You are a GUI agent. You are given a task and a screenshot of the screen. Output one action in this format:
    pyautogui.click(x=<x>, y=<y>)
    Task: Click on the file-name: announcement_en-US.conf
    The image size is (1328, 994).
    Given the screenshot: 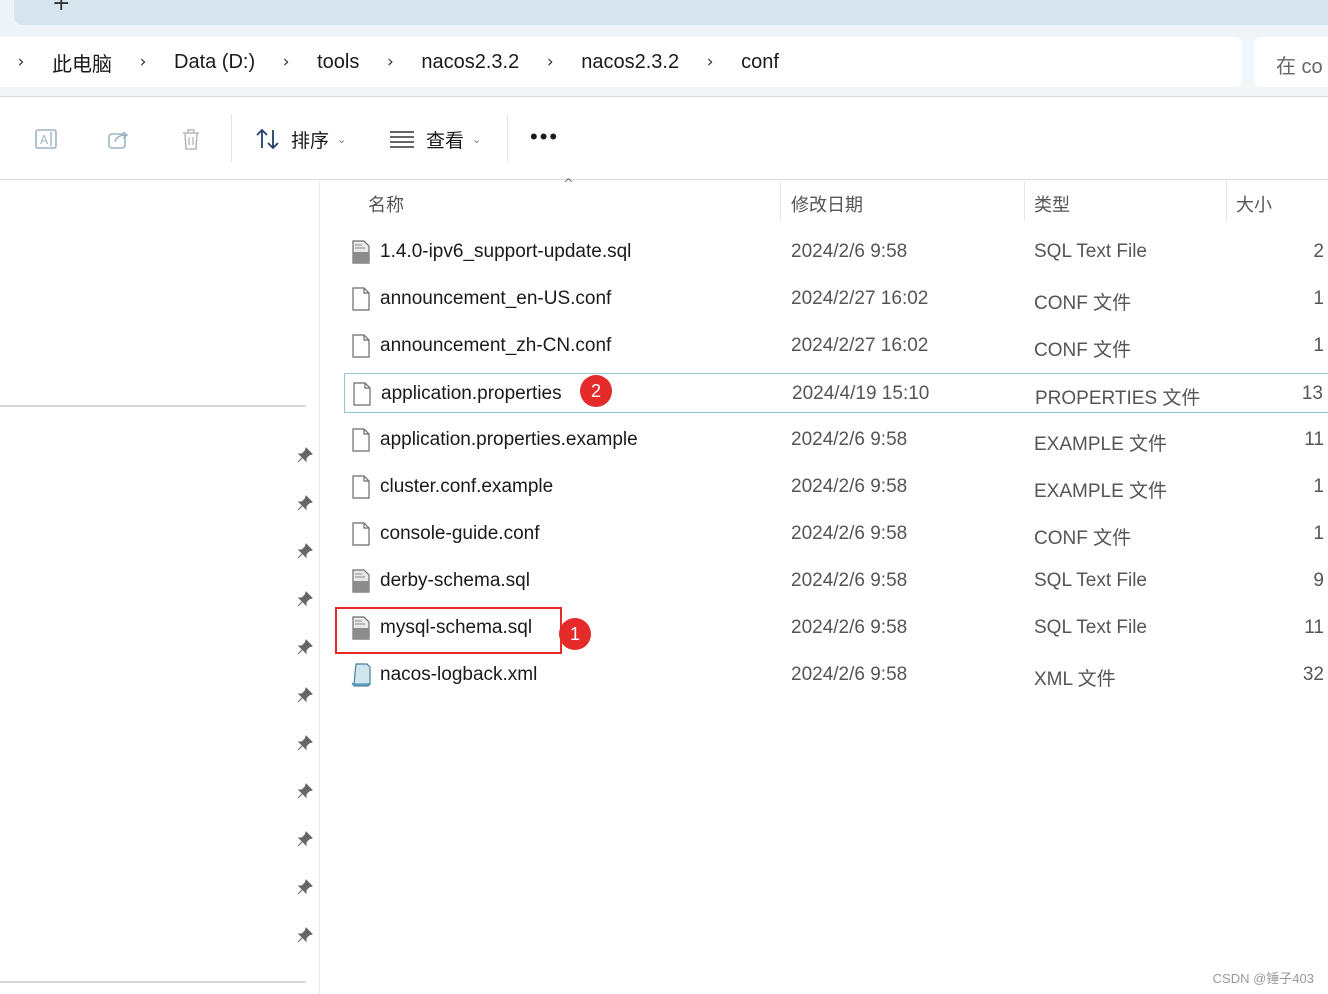 What is the action you would take?
    pyautogui.click(x=496, y=298)
    